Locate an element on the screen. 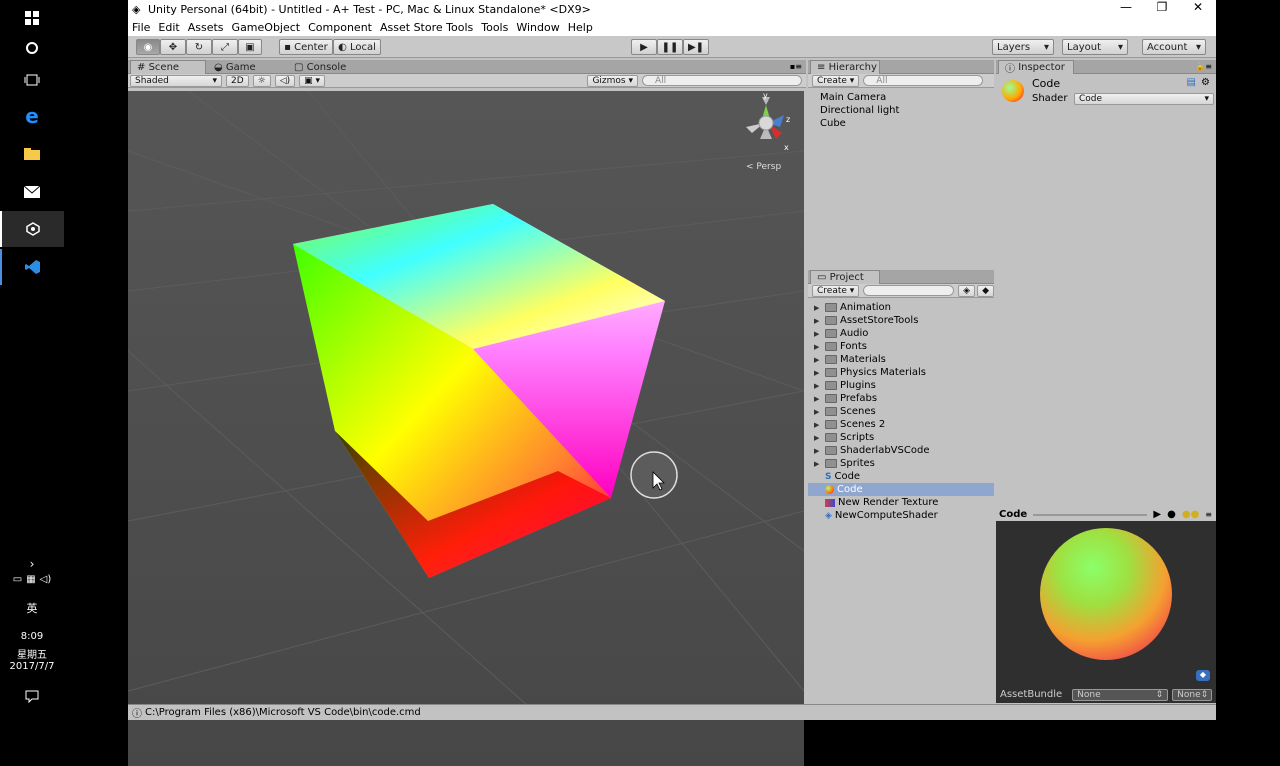  project-folder-materials: ▶ Materials is located at coordinates (850, 359).